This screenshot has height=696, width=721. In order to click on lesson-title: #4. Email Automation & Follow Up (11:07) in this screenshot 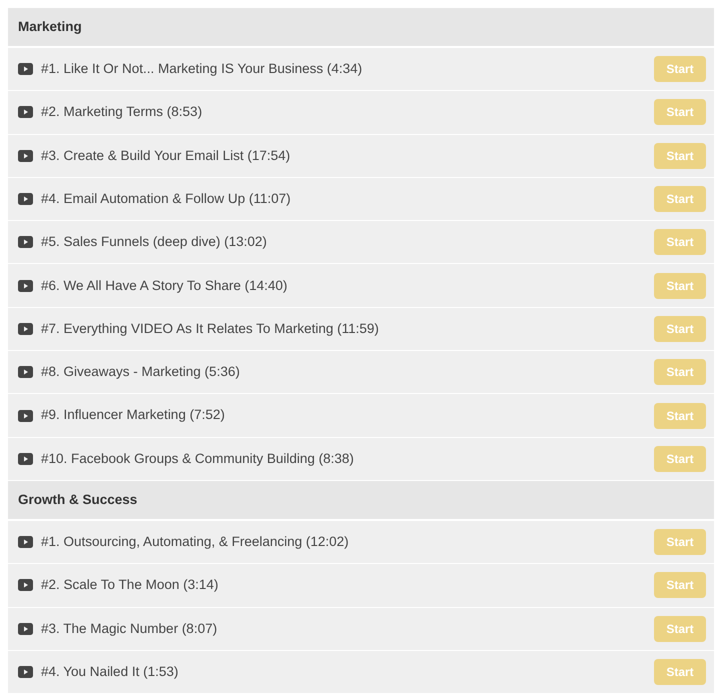, I will do `click(166, 199)`.